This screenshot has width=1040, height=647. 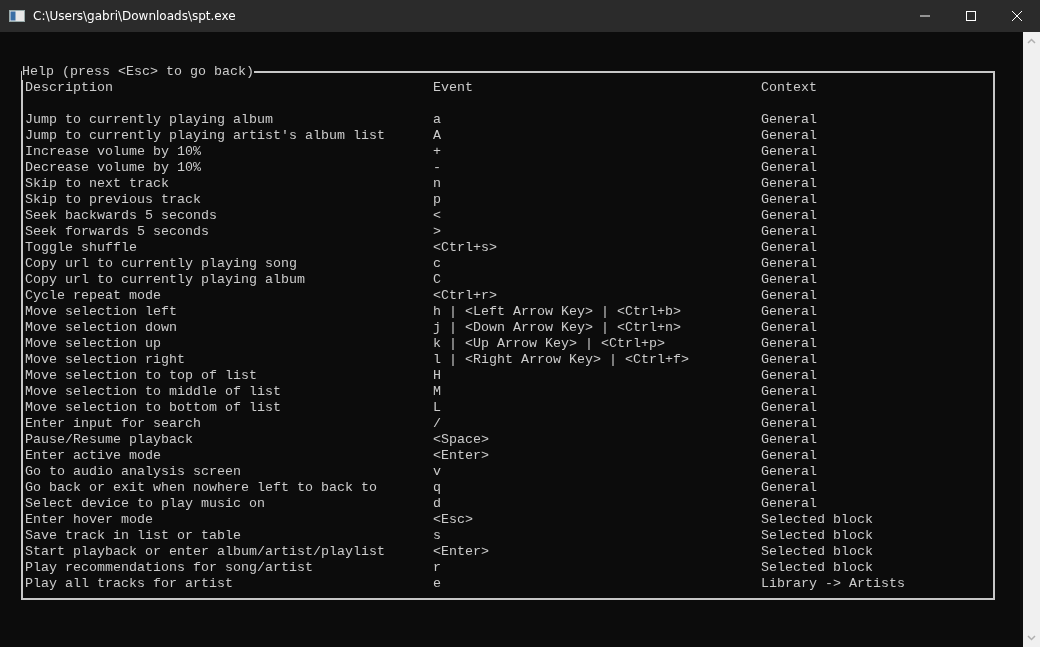 What do you see at coordinates (465, 248) in the screenshot?
I see `event-cell-text: <Ctrl+s>` at bounding box center [465, 248].